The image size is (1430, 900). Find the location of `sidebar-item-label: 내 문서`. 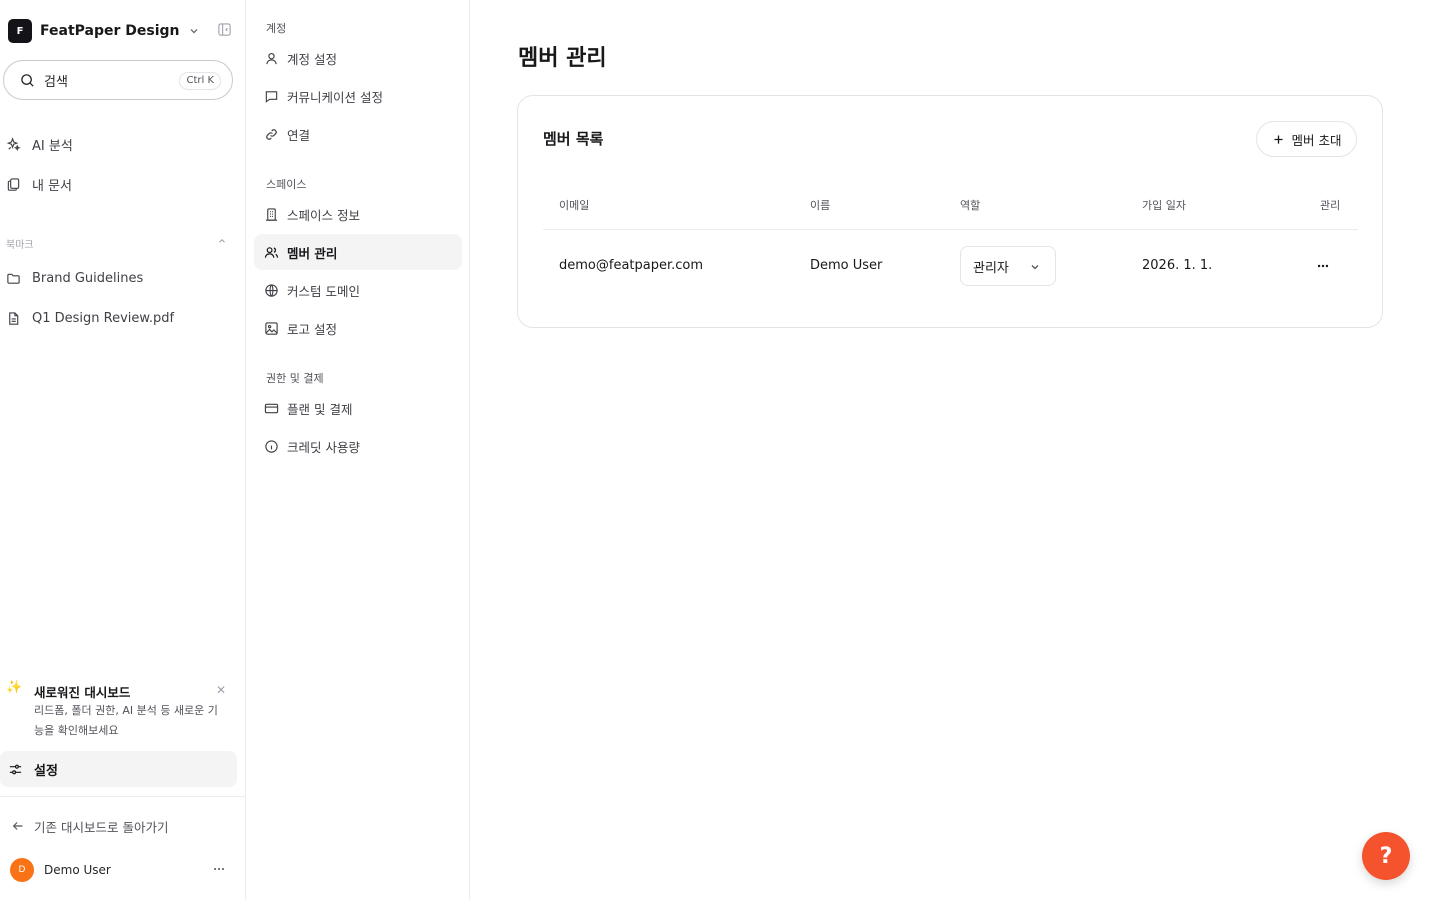

sidebar-item-label: 내 문서 is located at coordinates (52, 186).